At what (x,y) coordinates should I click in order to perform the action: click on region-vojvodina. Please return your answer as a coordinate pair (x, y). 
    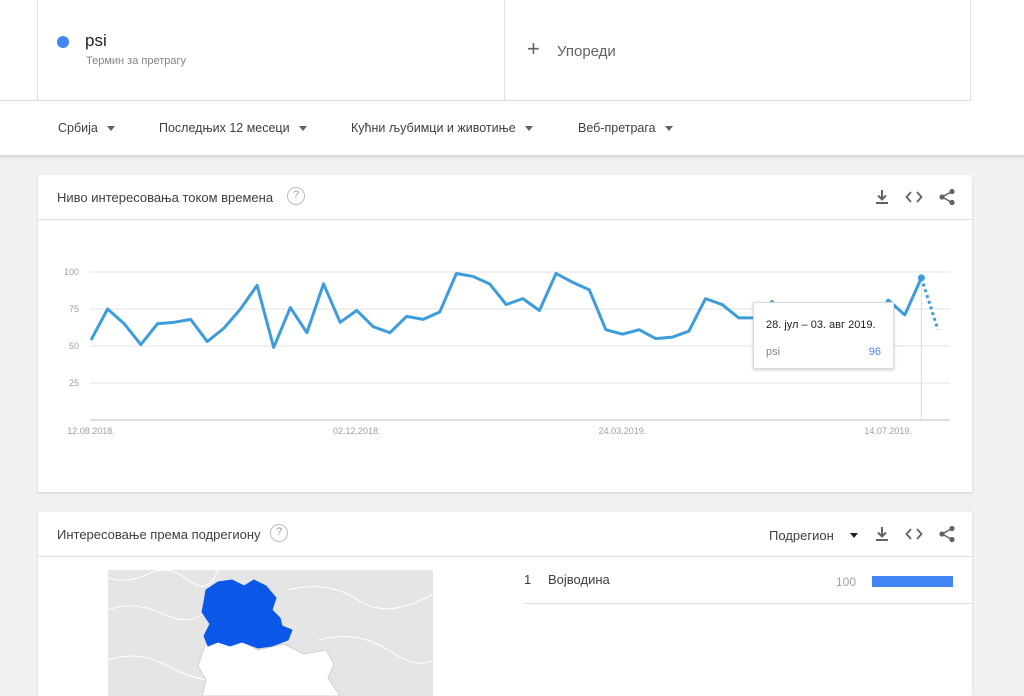
    Looking at the image, I should click on (247, 614).